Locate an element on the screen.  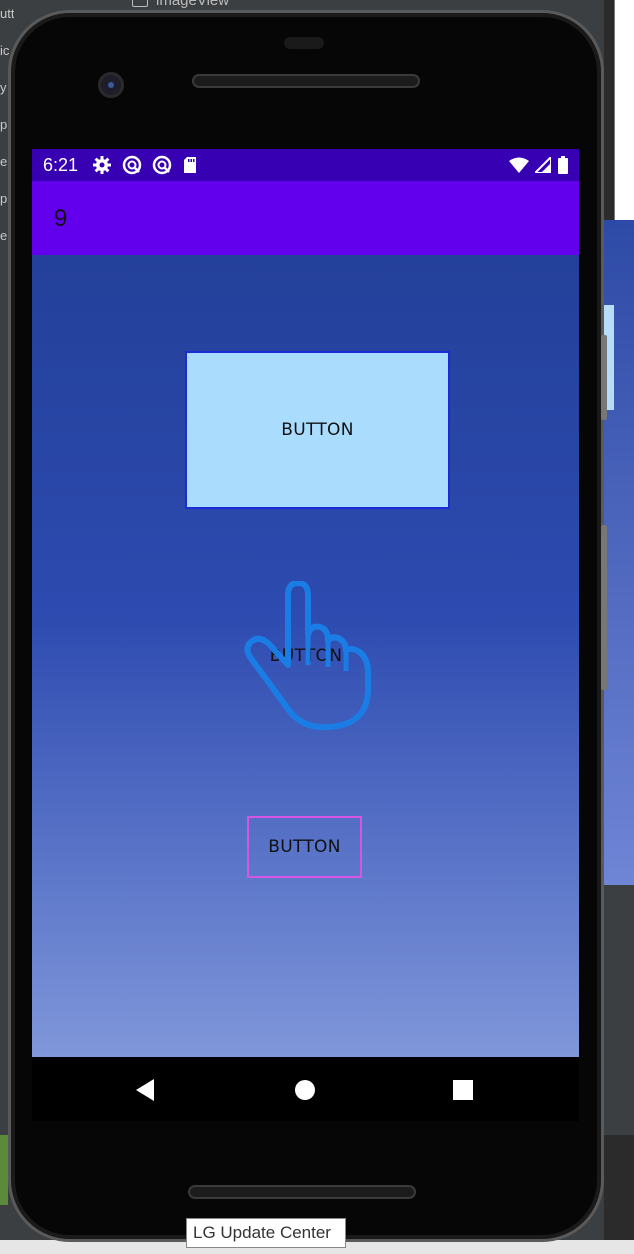
outlined-button: BUTTON is located at coordinates (304, 847).